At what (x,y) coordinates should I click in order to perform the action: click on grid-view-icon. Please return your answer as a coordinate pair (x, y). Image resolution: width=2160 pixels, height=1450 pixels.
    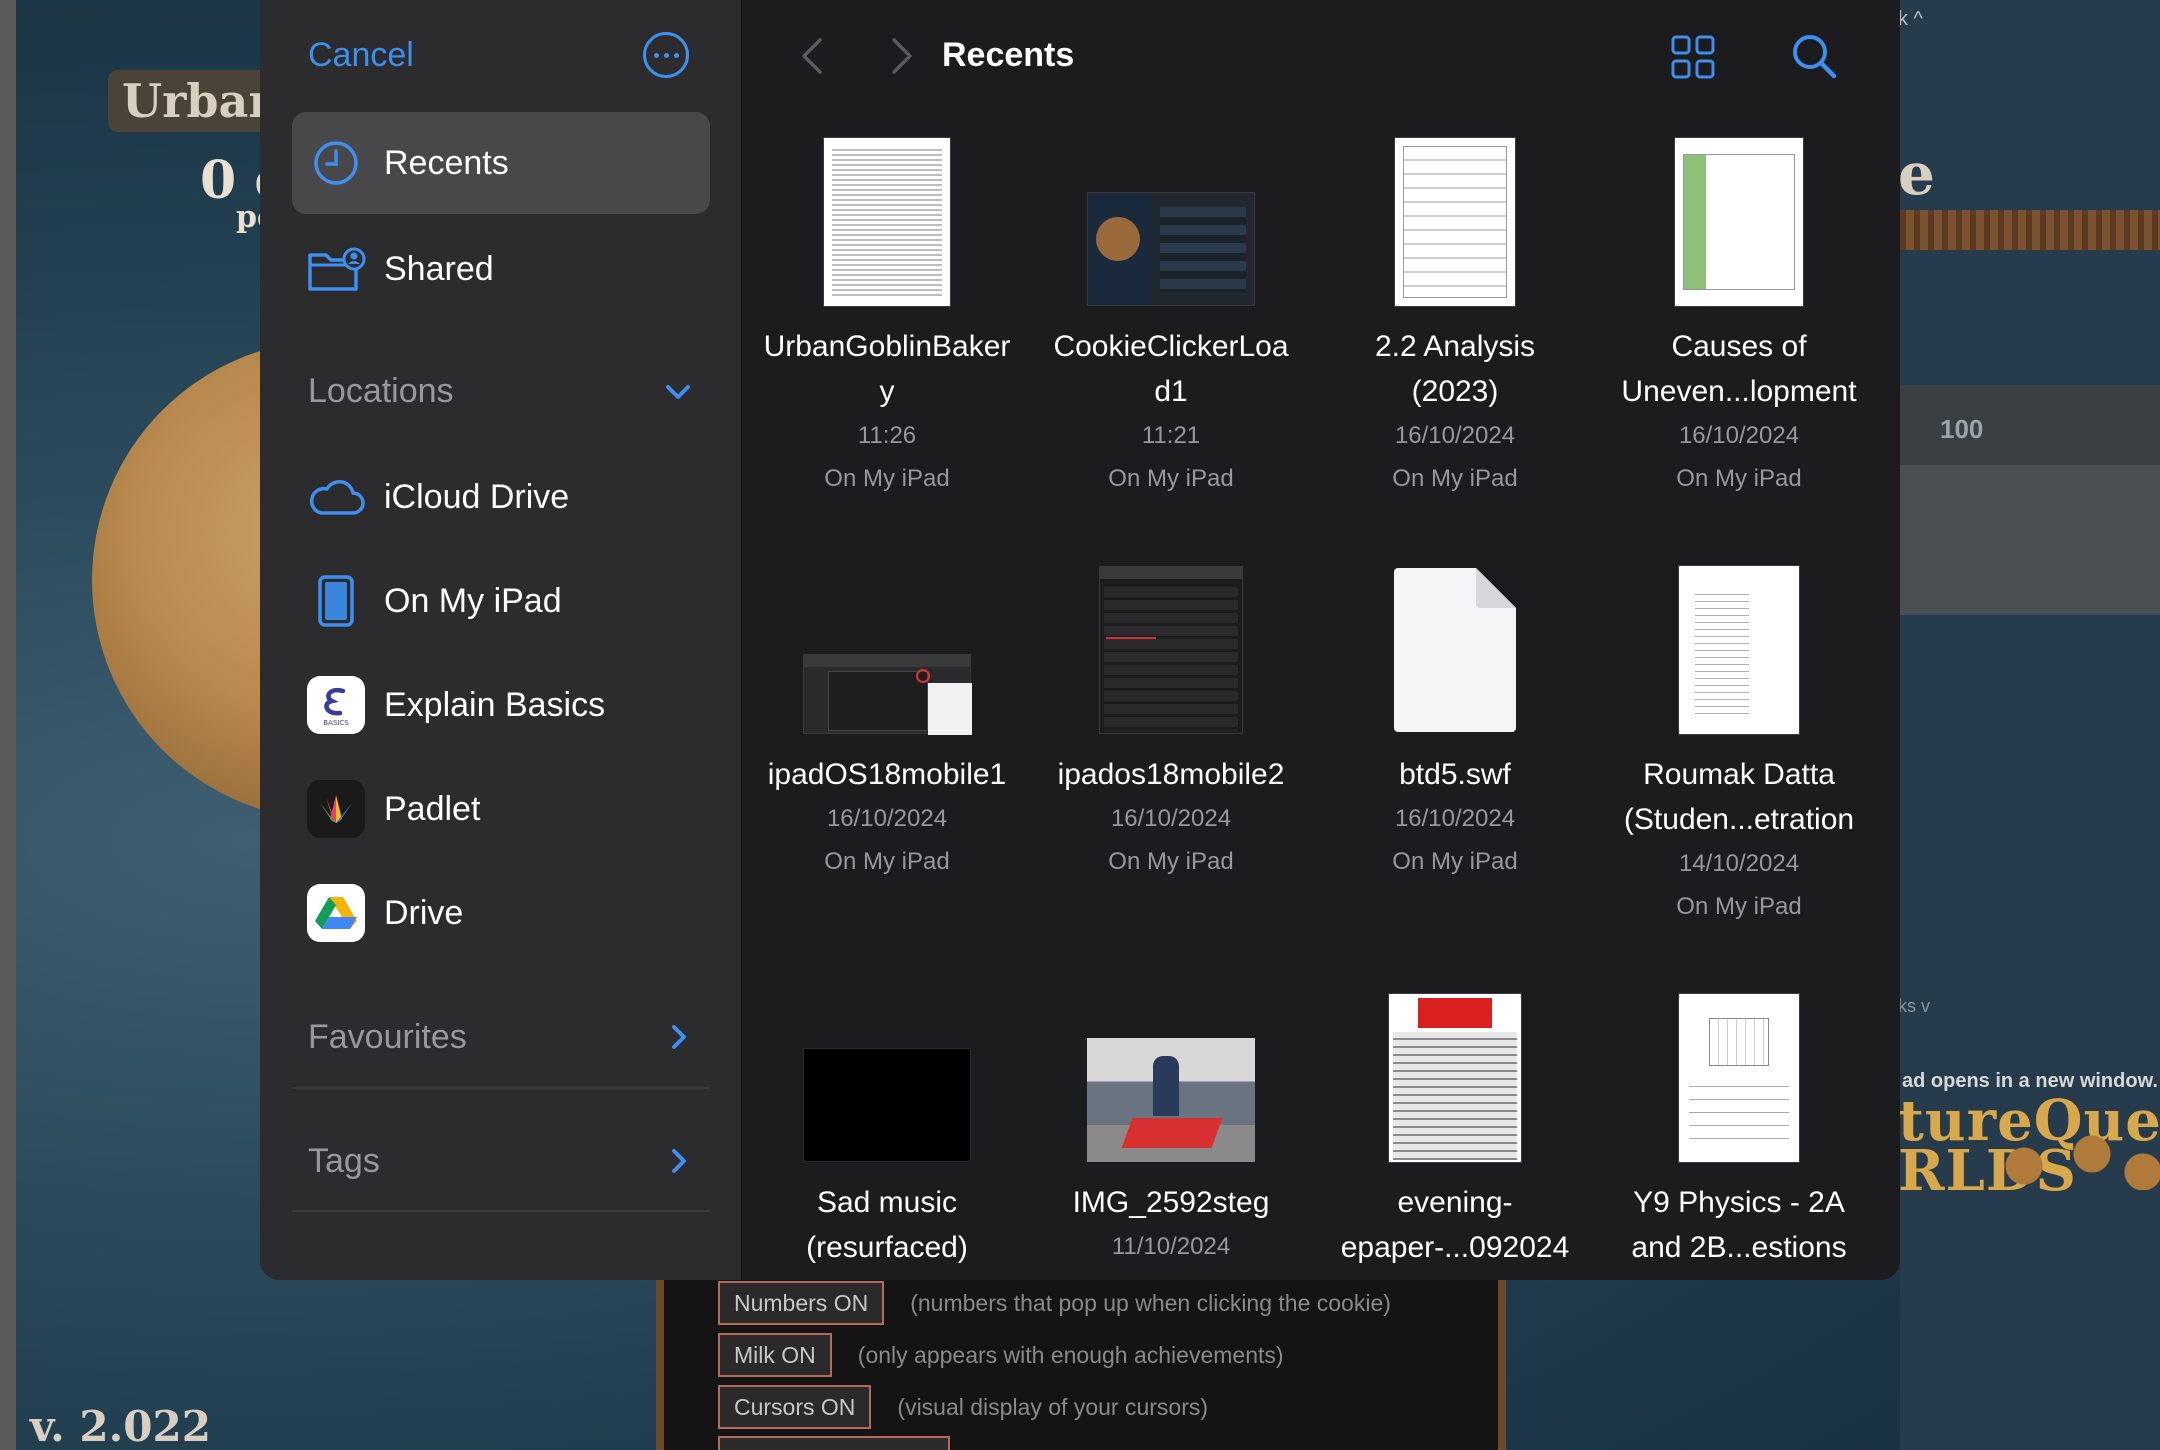
    Looking at the image, I should click on (1693, 57).